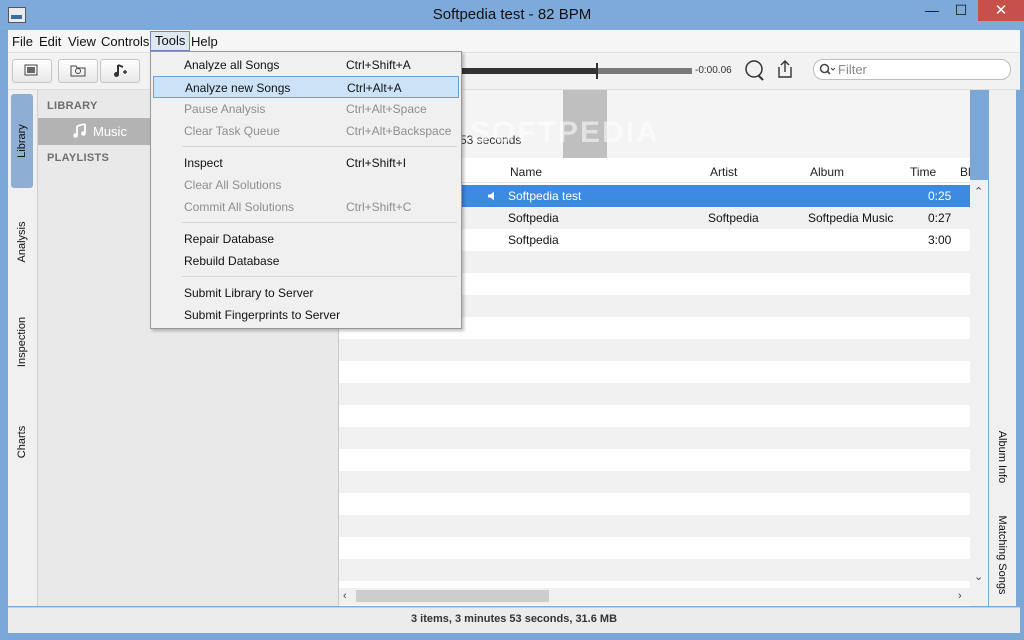 This screenshot has width=1024, height=640. Describe the element at coordinates (452, 596) in the screenshot. I see `horizontal-scroll-thumb` at that location.